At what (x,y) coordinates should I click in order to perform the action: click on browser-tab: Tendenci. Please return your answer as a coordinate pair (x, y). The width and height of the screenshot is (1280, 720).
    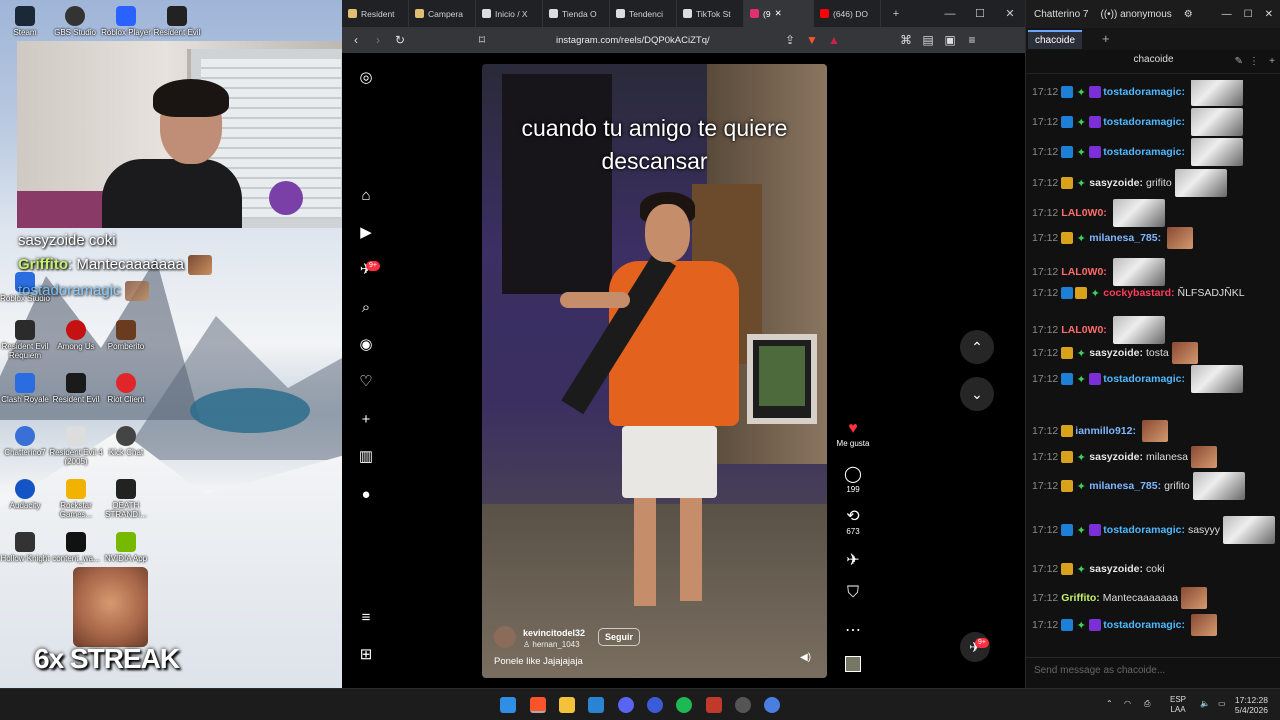
    Looking at the image, I should click on (643, 13).